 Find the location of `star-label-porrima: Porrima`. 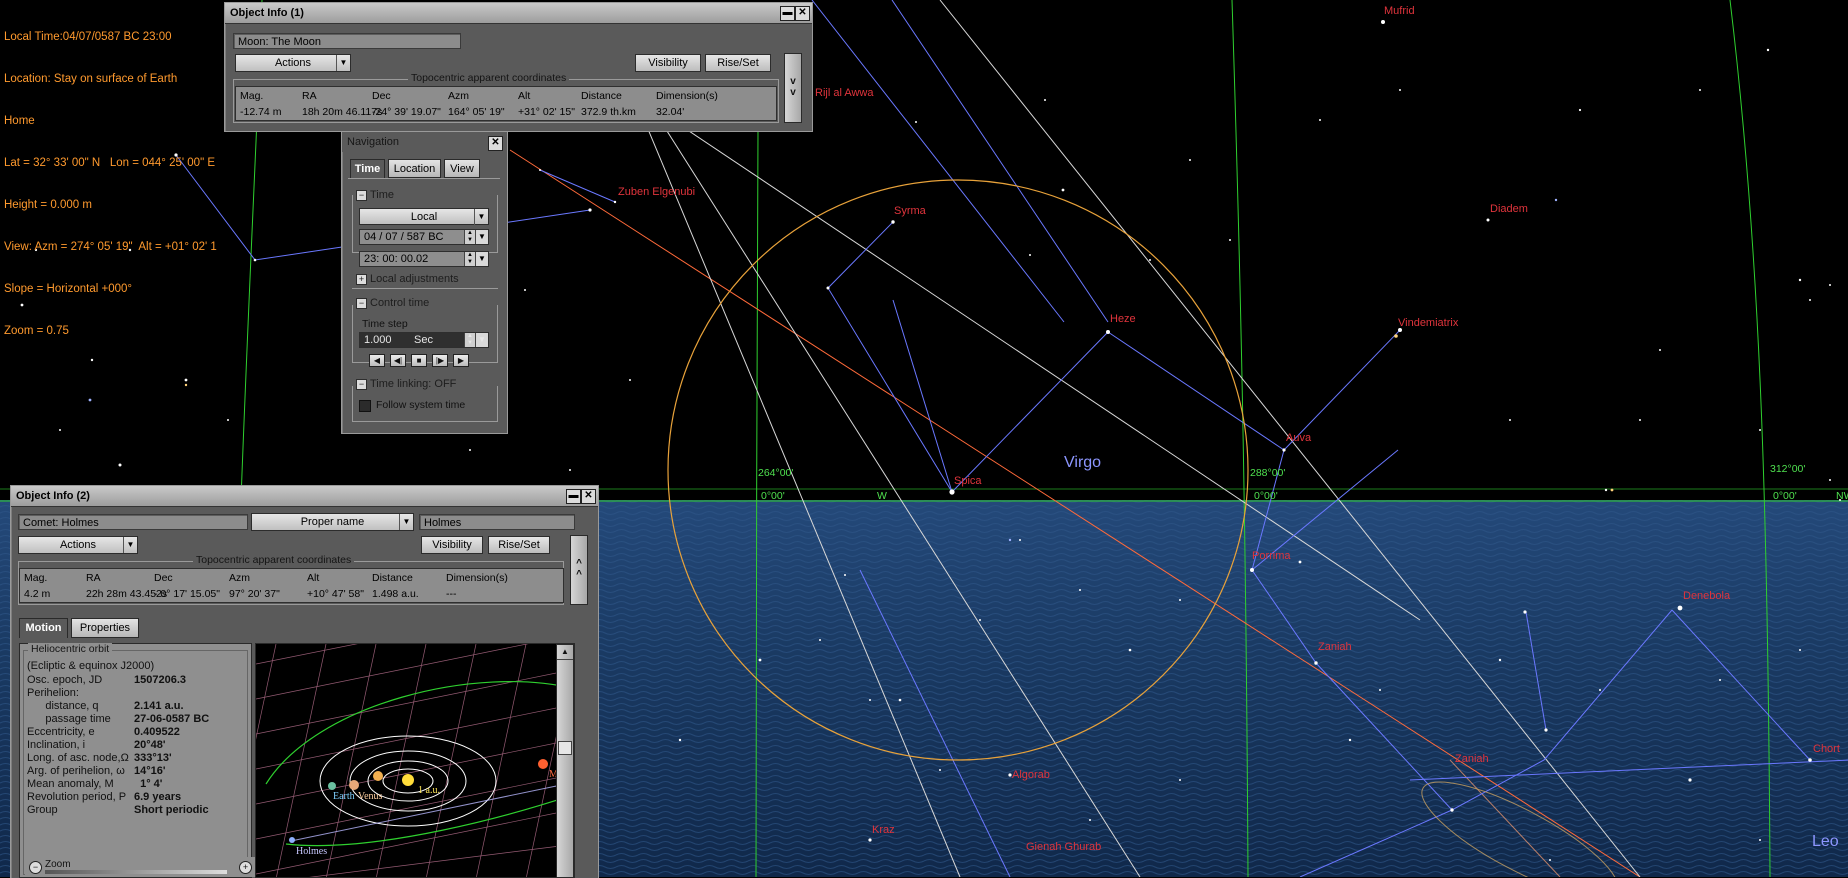

star-label-porrima: Porrima is located at coordinates (1271, 556).